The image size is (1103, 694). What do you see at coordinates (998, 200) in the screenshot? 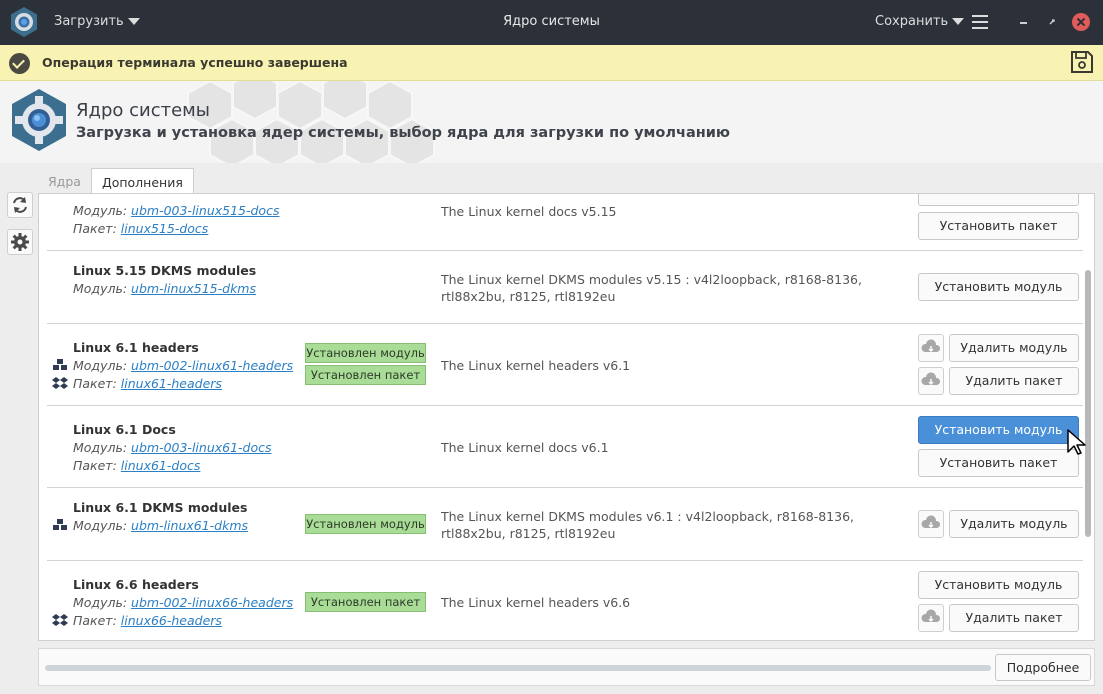
I see `partially-hidden-button` at bounding box center [998, 200].